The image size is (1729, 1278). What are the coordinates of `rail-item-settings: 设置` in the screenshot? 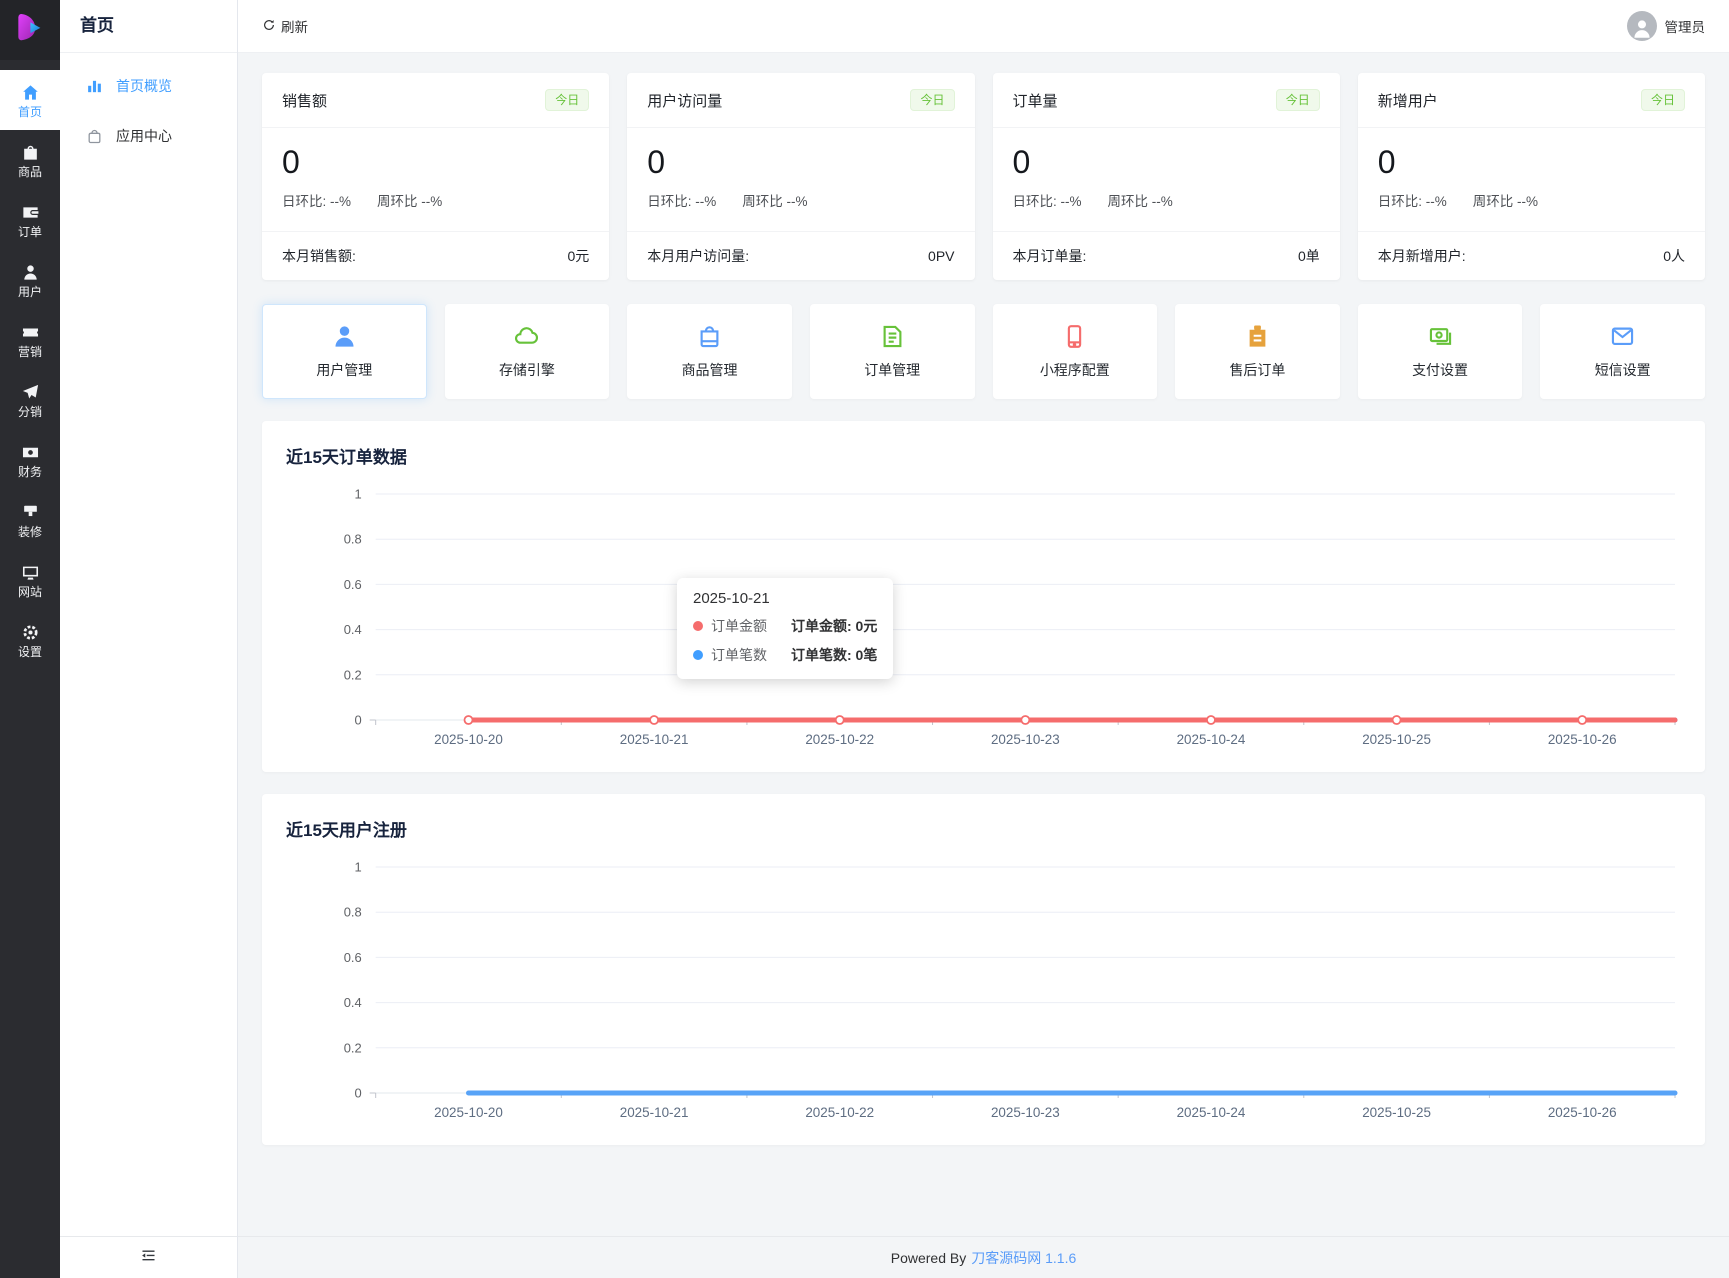 It's located at (30, 640).